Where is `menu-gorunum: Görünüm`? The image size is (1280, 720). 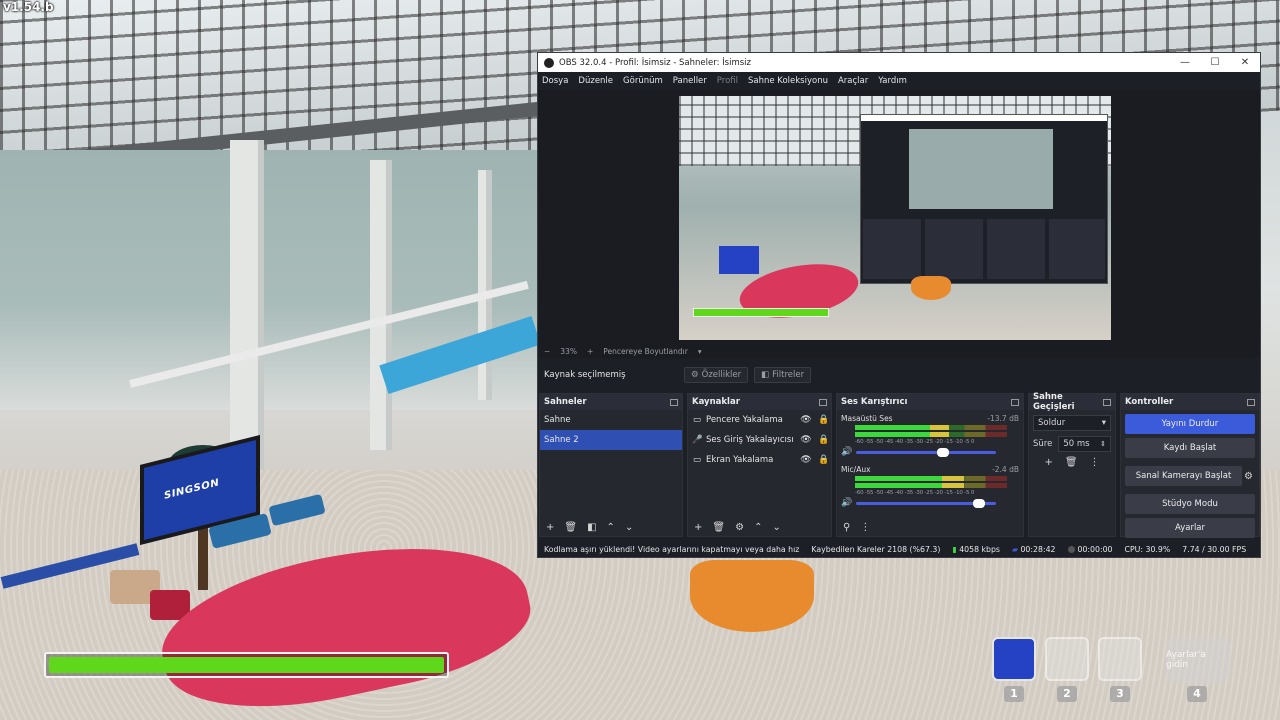 menu-gorunum: Görünüm is located at coordinates (643, 81).